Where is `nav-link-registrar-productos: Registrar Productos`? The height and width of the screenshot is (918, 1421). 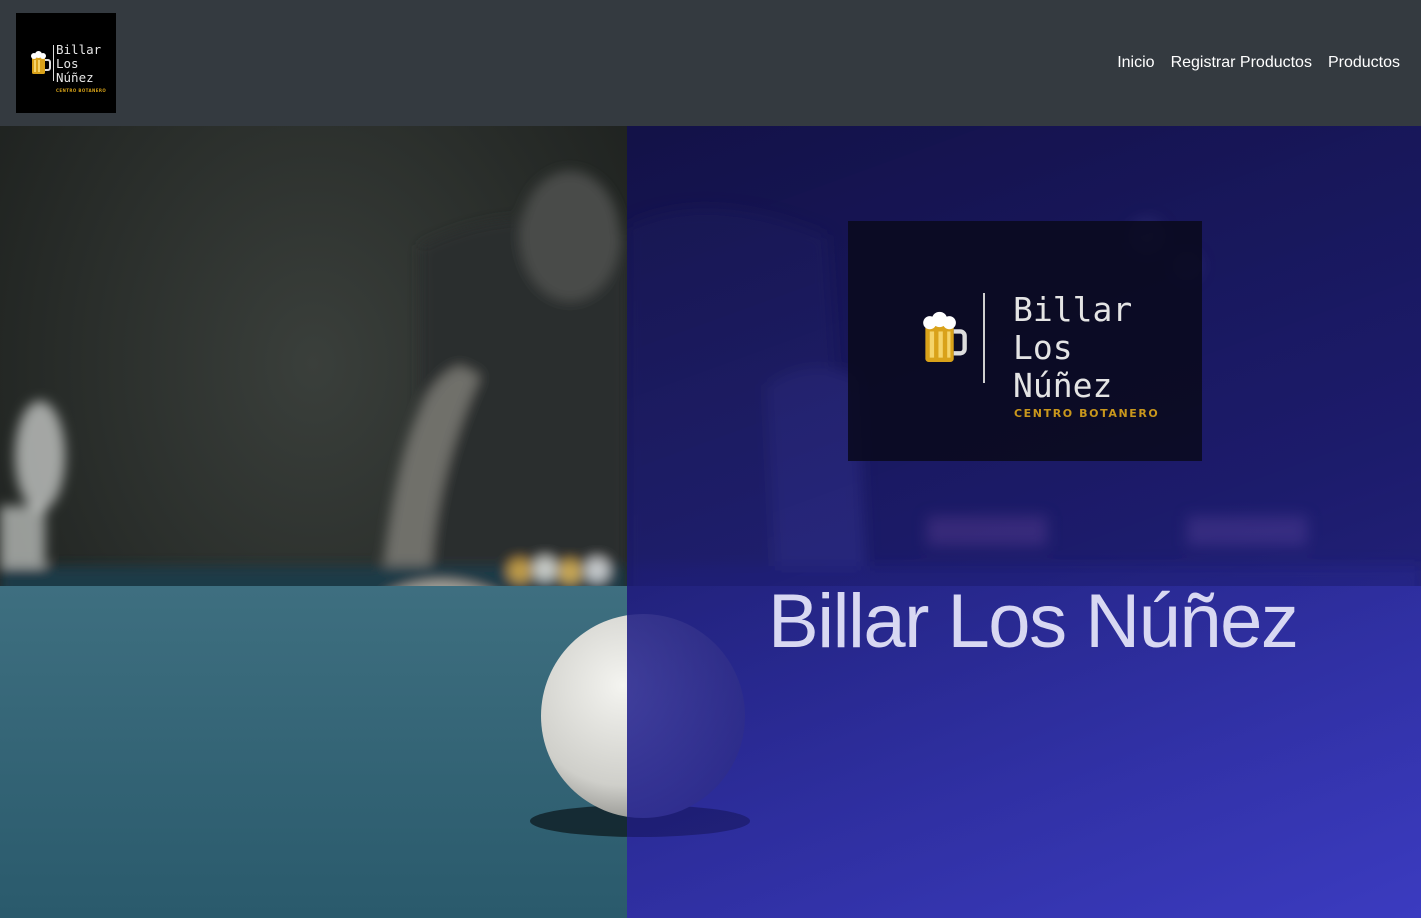
nav-link-registrar-productos: Registrar Productos is located at coordinates (1241, 63).